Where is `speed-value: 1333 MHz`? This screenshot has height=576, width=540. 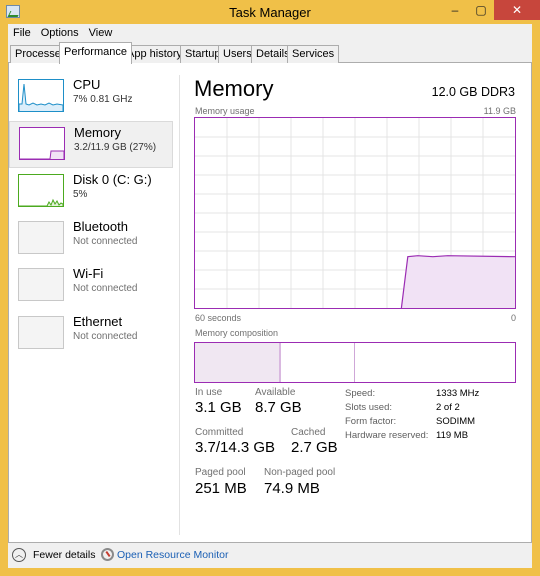
speed-value: 1333 MHz is located at coordinates (458, 393).